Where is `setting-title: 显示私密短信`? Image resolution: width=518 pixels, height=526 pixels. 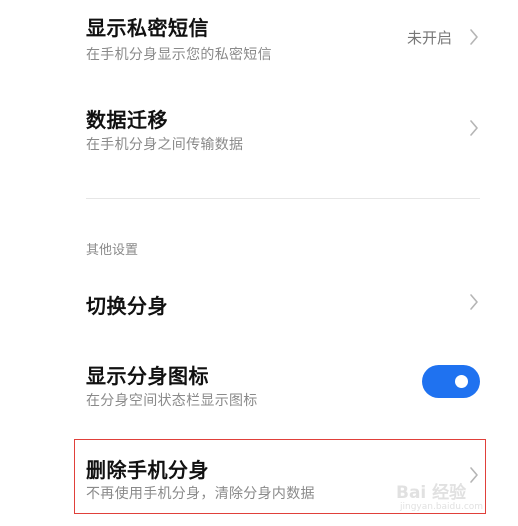 setting-title: 显示私密短信 is located at coordinates (147, 28).